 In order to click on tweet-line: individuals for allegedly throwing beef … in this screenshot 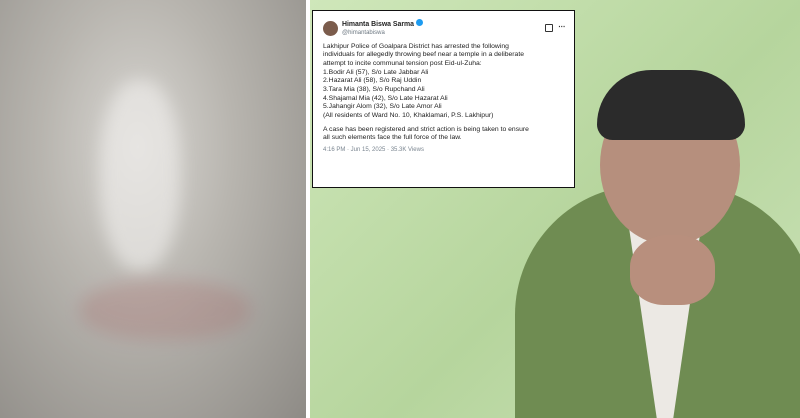, I will do `click(424, 55)`.